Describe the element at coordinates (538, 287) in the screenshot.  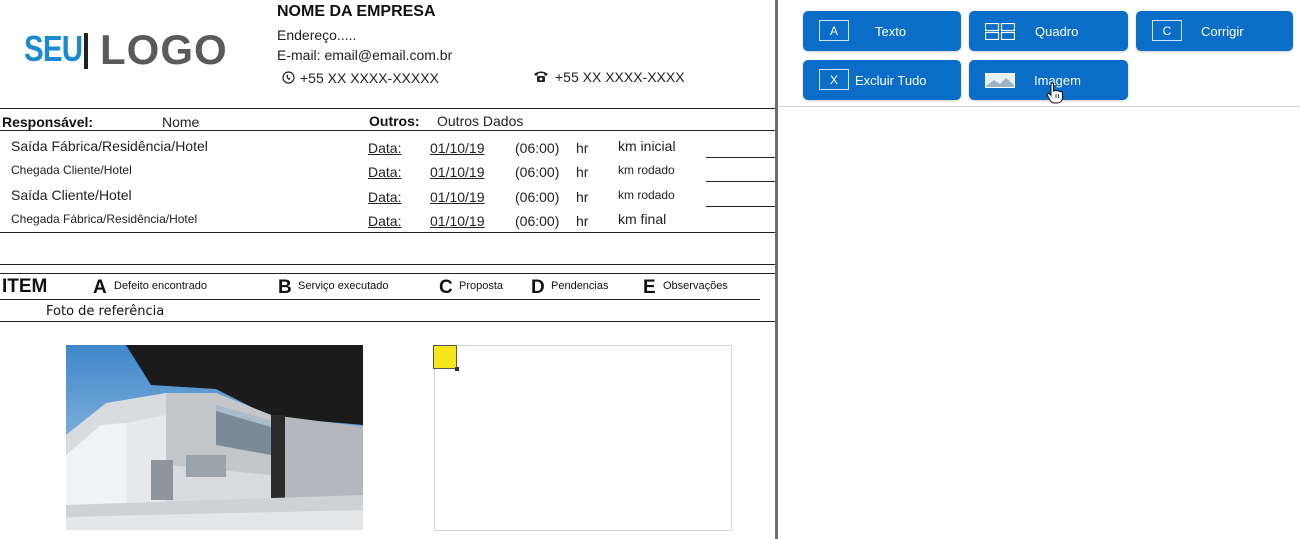
I see `item-letter-d: D` at that location.